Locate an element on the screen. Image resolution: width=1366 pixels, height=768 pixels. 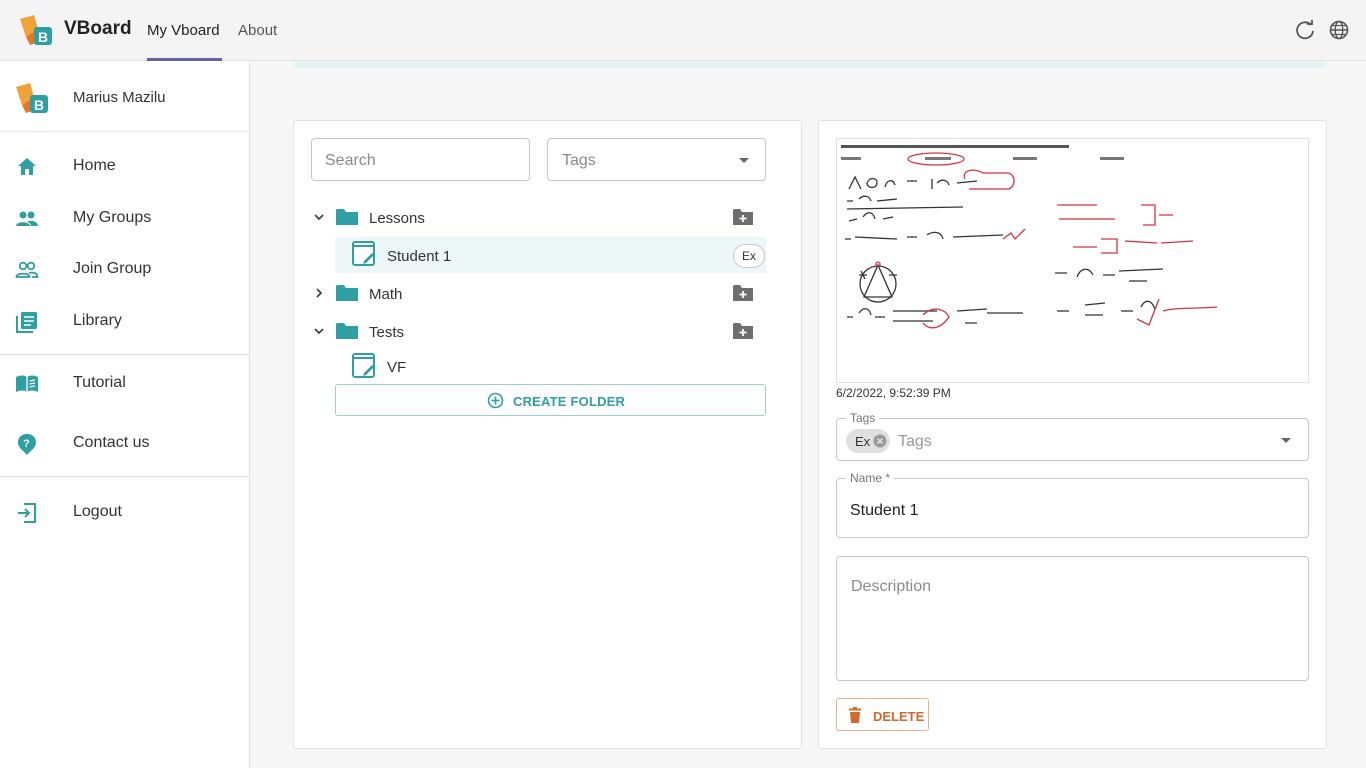
tags-select-placeholder: Tags is located at coordinates (915, 441).